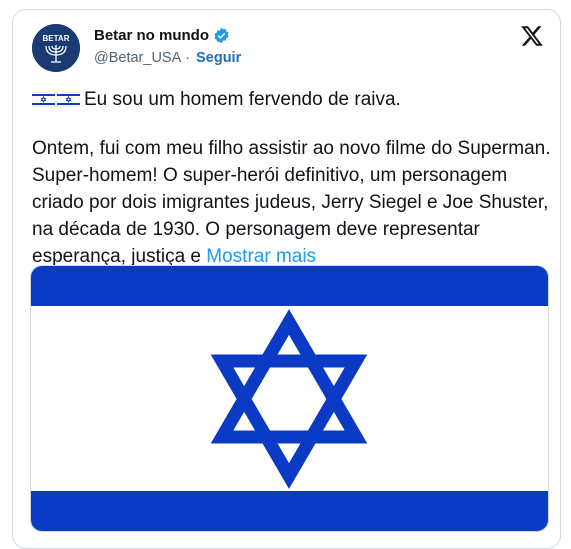 The image size is (571, 549). I want to click on avatar-text: BETAR, so click(56, 38).